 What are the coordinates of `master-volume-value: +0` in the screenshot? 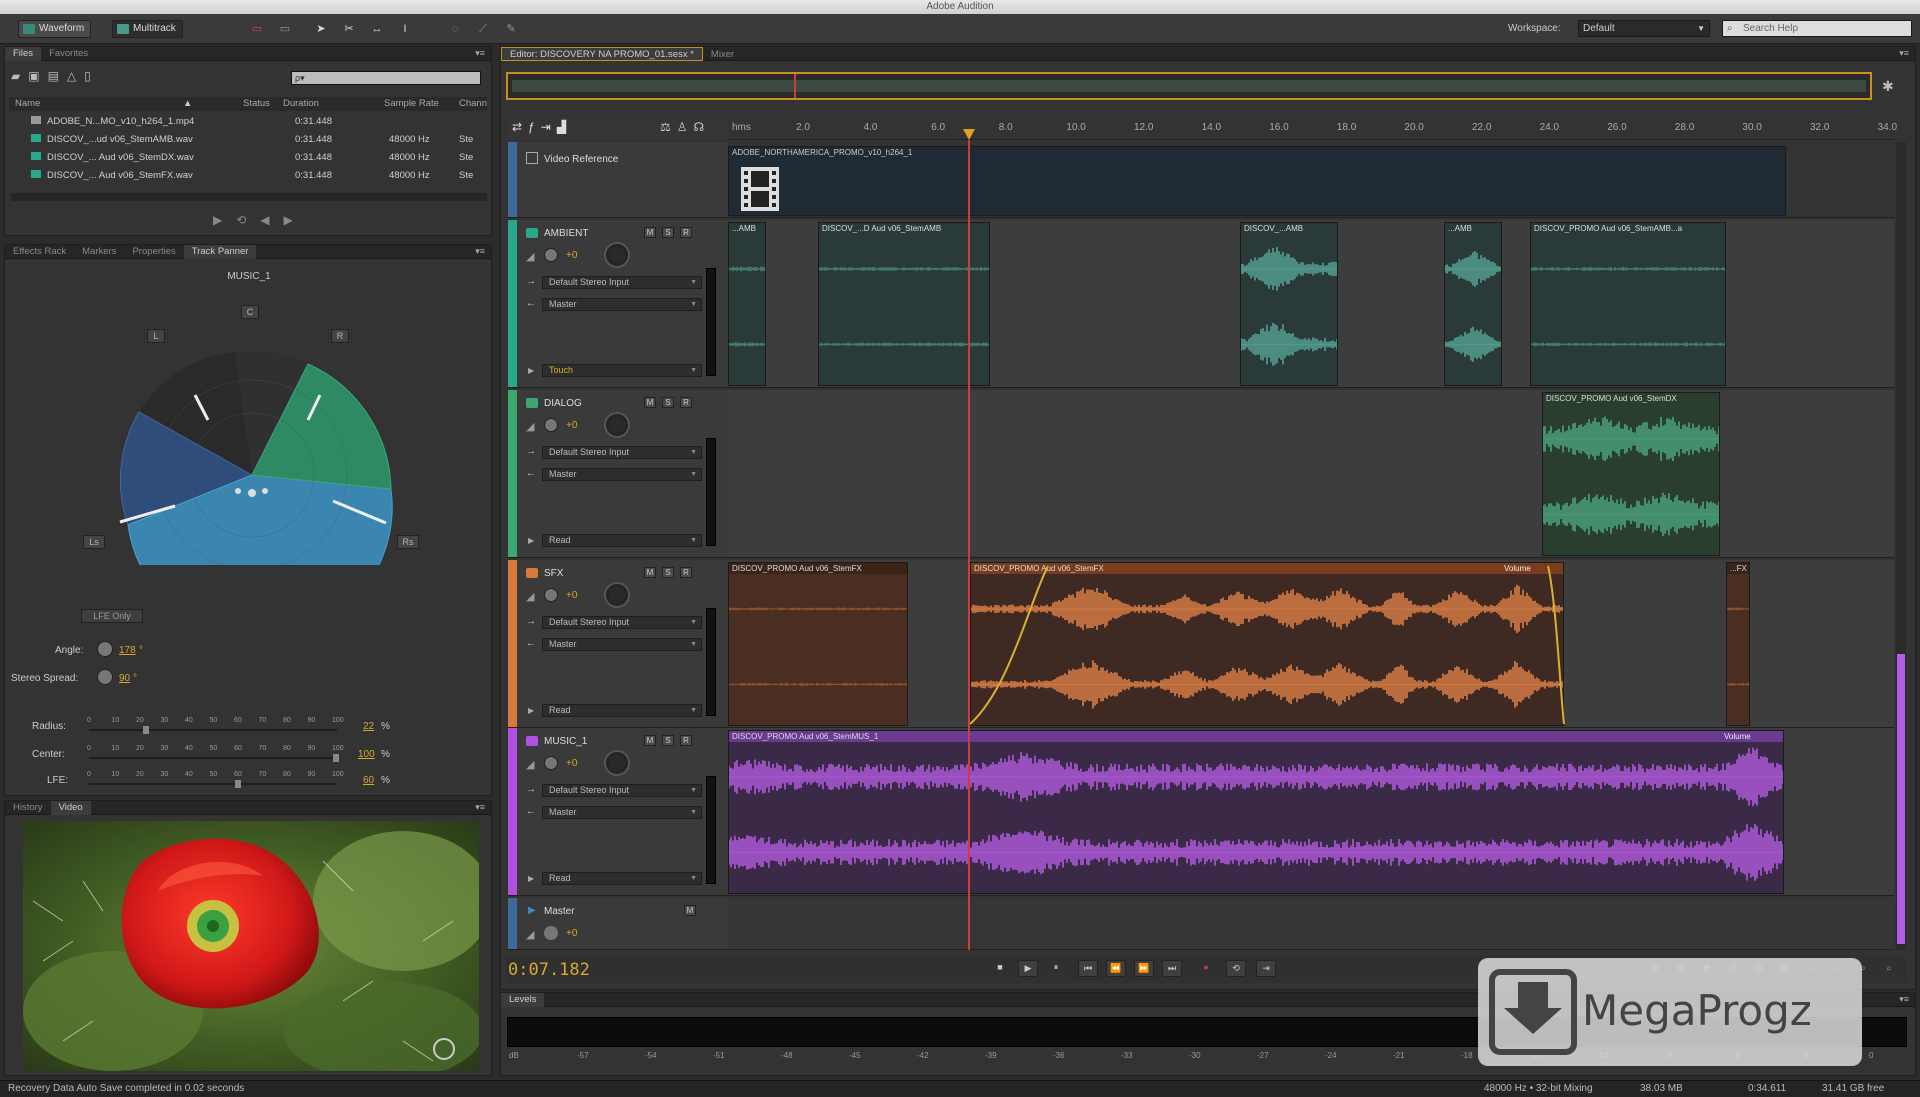 It's located at (571, 933).